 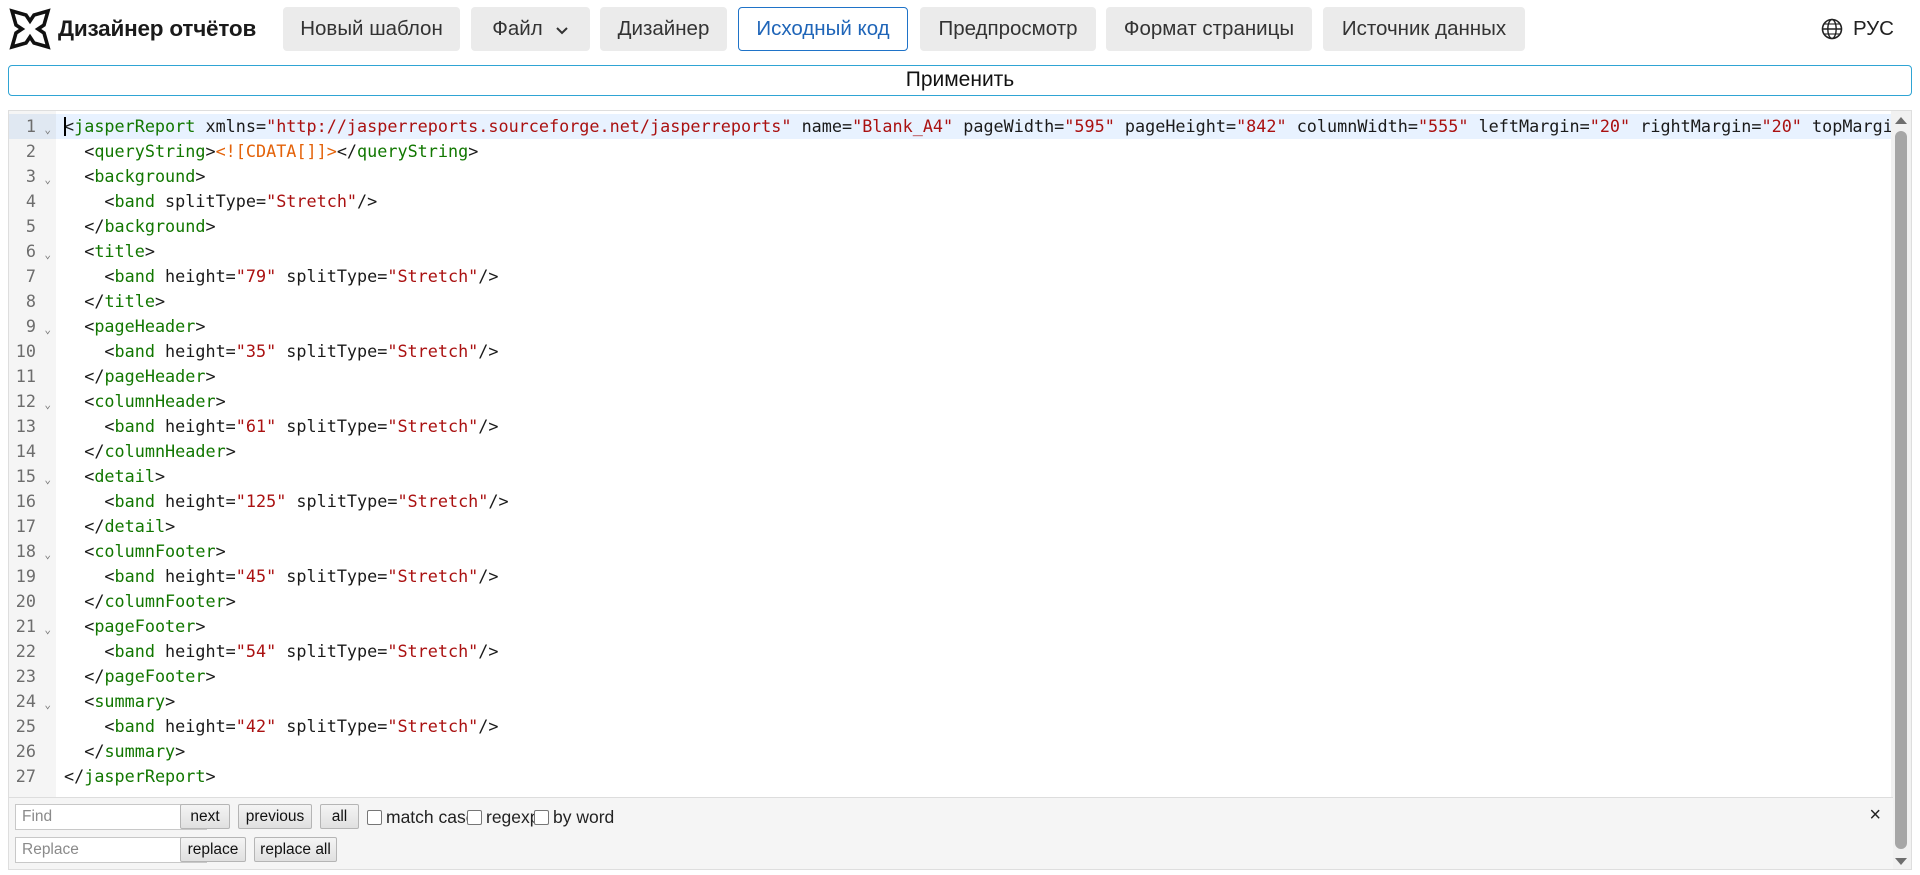 What do you see at coordinates (32, 201) in the screenshot?
I see `line-number: 4` at bounding box center [32, 201].